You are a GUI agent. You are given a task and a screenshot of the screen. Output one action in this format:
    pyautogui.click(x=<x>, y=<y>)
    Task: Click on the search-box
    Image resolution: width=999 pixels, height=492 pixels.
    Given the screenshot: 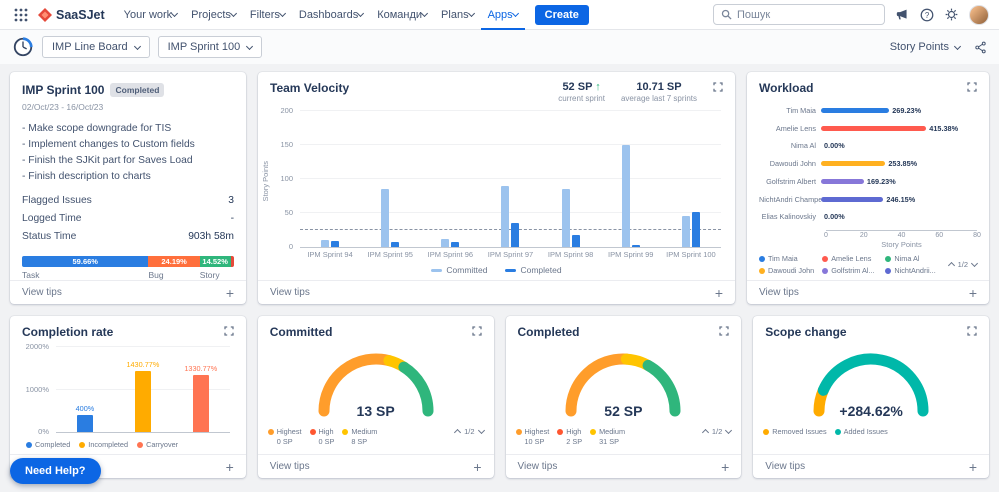 What is the action you would take?
    pyautogui.click(x=799, y=14)
    